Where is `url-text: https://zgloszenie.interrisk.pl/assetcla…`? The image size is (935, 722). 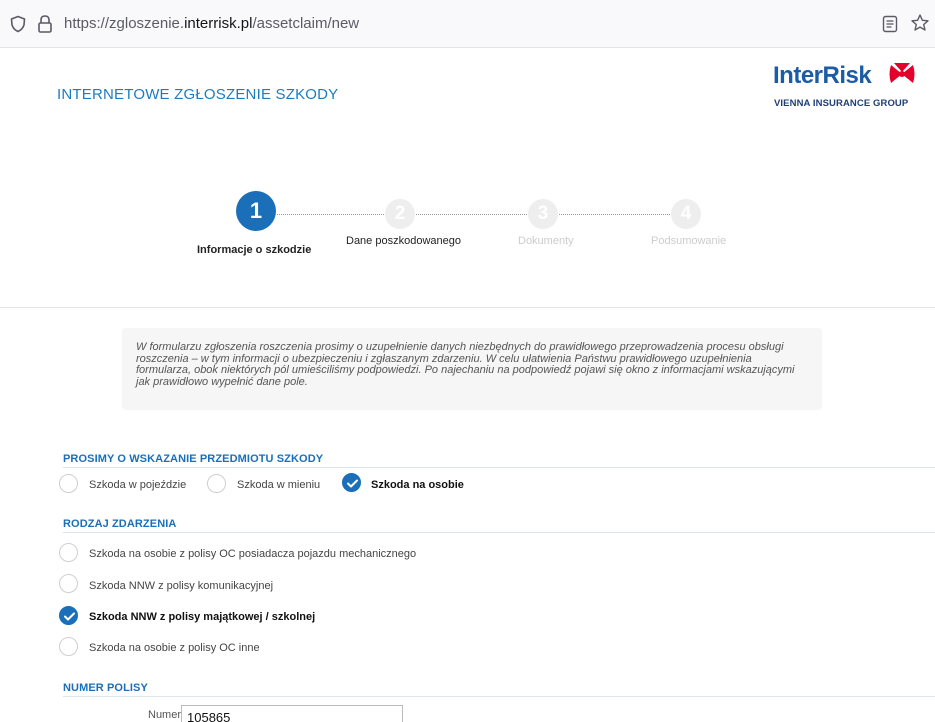 url-text: https://zgloszenie.interrisk.pl/assetcla… is located at coordinates (211, 23).